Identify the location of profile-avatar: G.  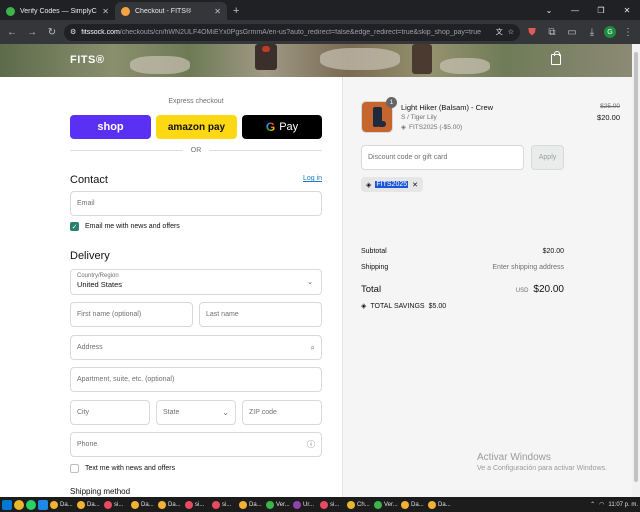
(610, 32).